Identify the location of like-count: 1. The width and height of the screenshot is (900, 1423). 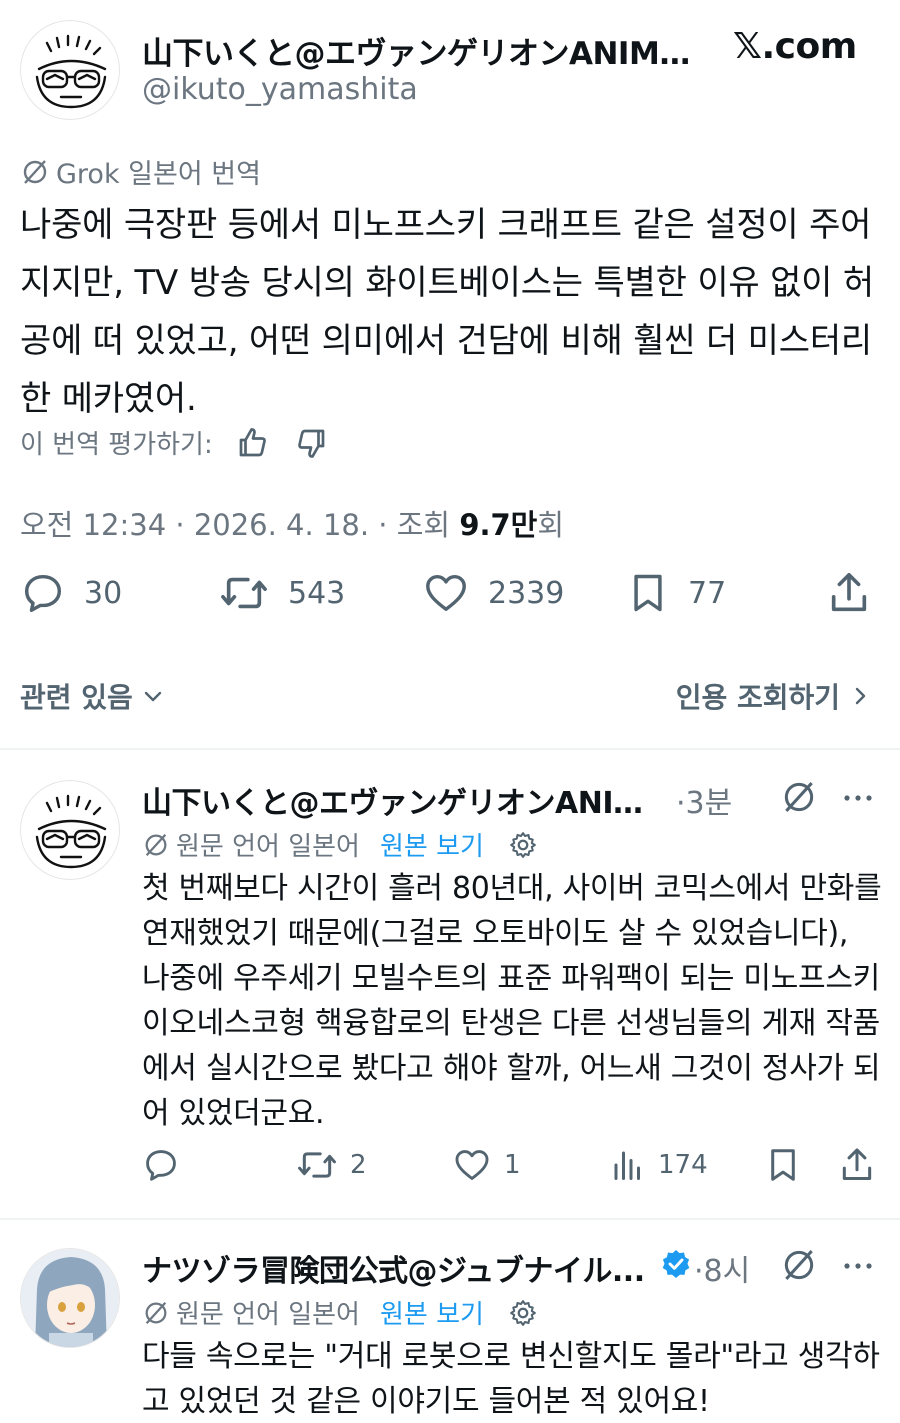
(512, 1165).